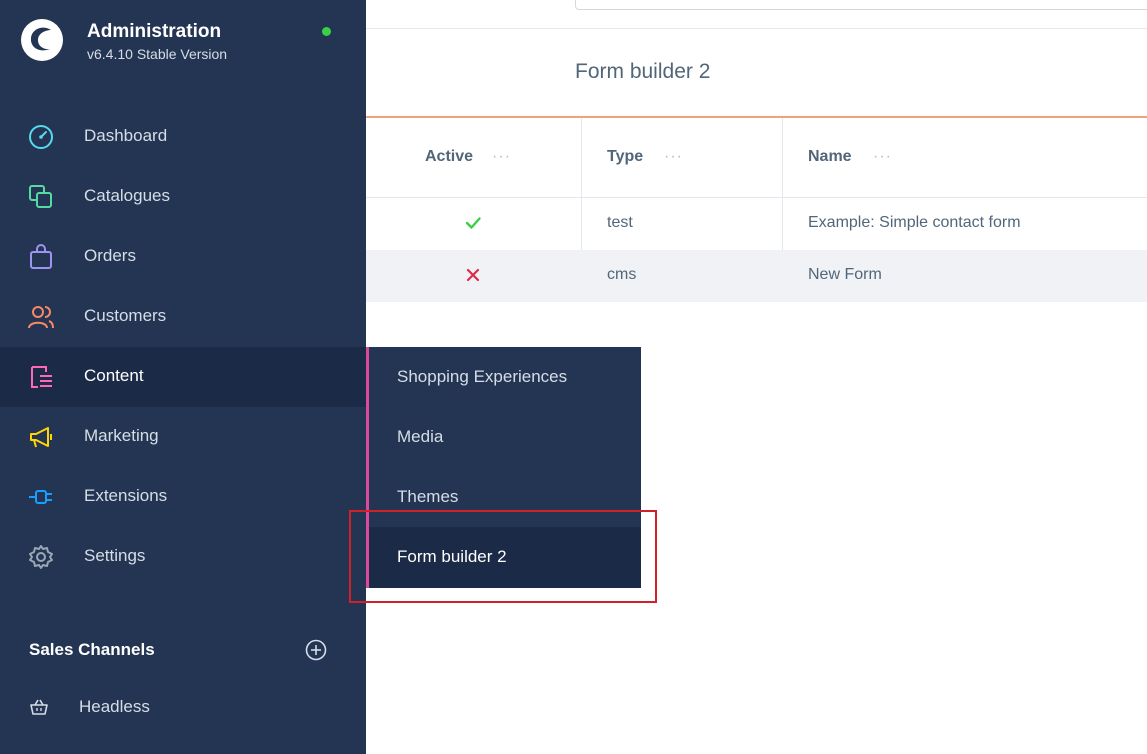 This screenshot has height=754, width=1147. I want to click on app-title: Administration, so click(154, 31).